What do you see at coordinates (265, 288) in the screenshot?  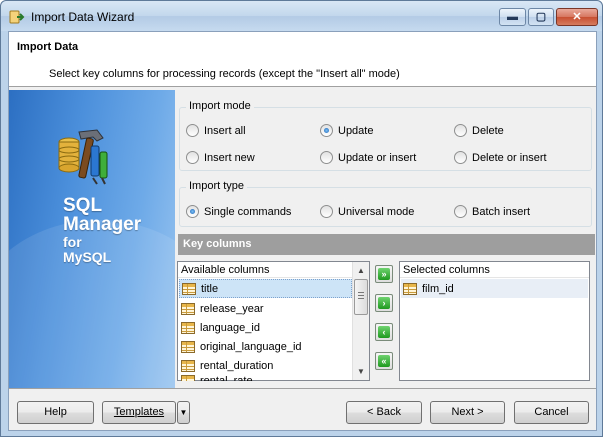 I see `list-item: title` at bounding box center [265, 288].